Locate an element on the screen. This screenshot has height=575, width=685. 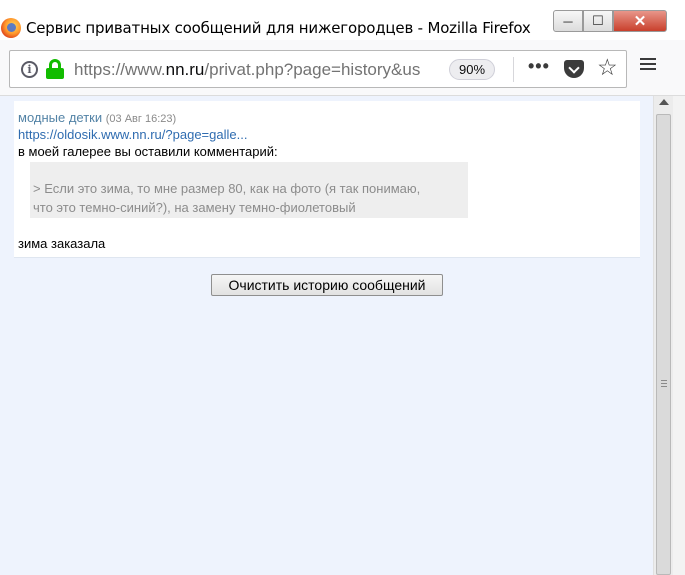
scroll-grip is located at coordinates (664, 384).